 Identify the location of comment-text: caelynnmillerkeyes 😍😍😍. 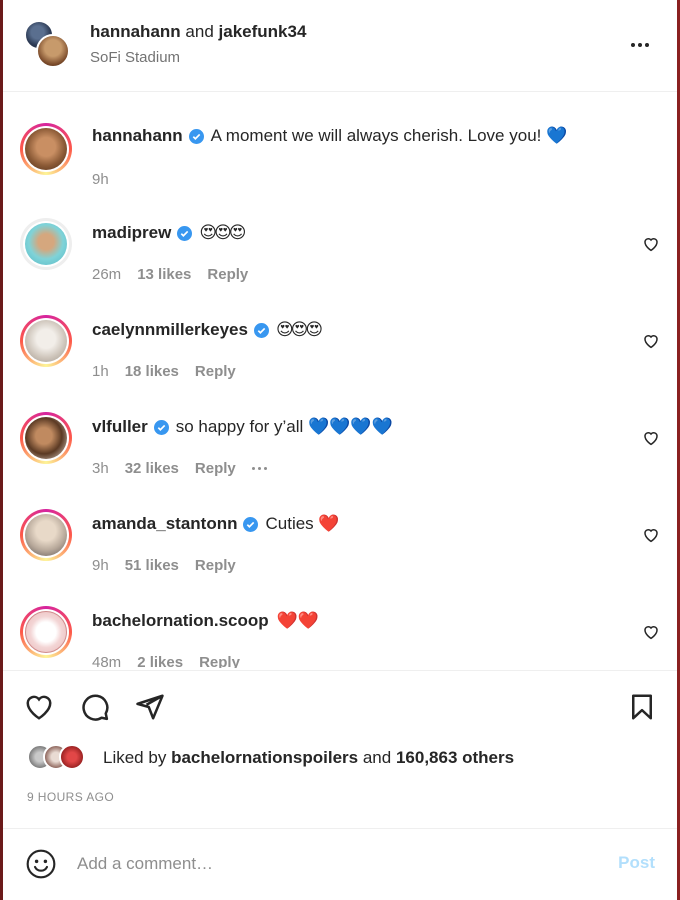
(207, 330).